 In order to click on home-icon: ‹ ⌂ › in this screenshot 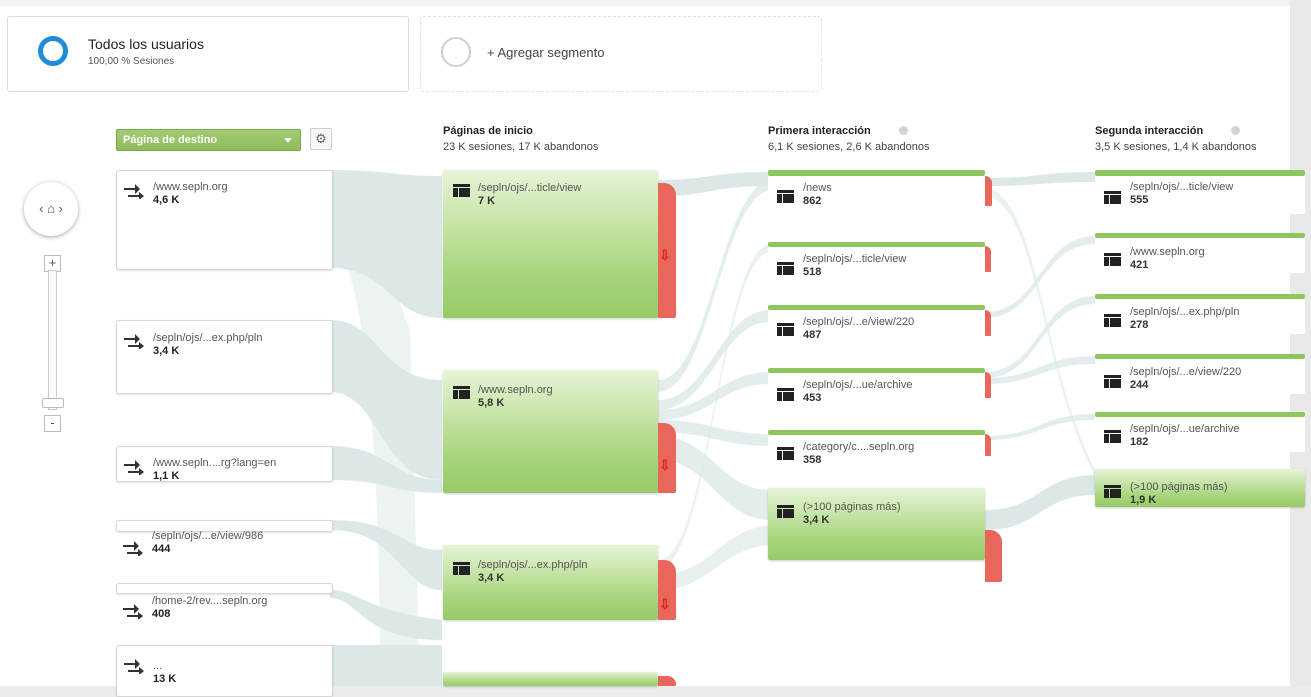, I will do `click(51, 208)`.